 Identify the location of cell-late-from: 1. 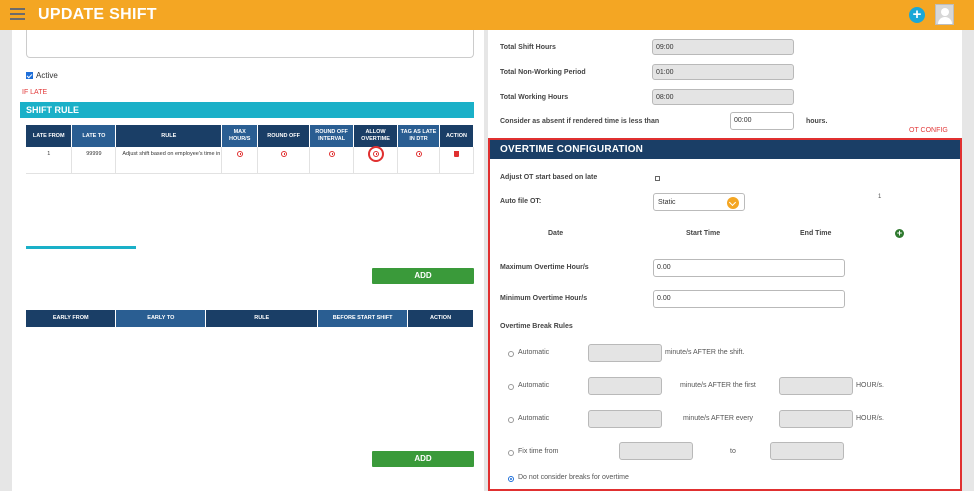
(49, 160).